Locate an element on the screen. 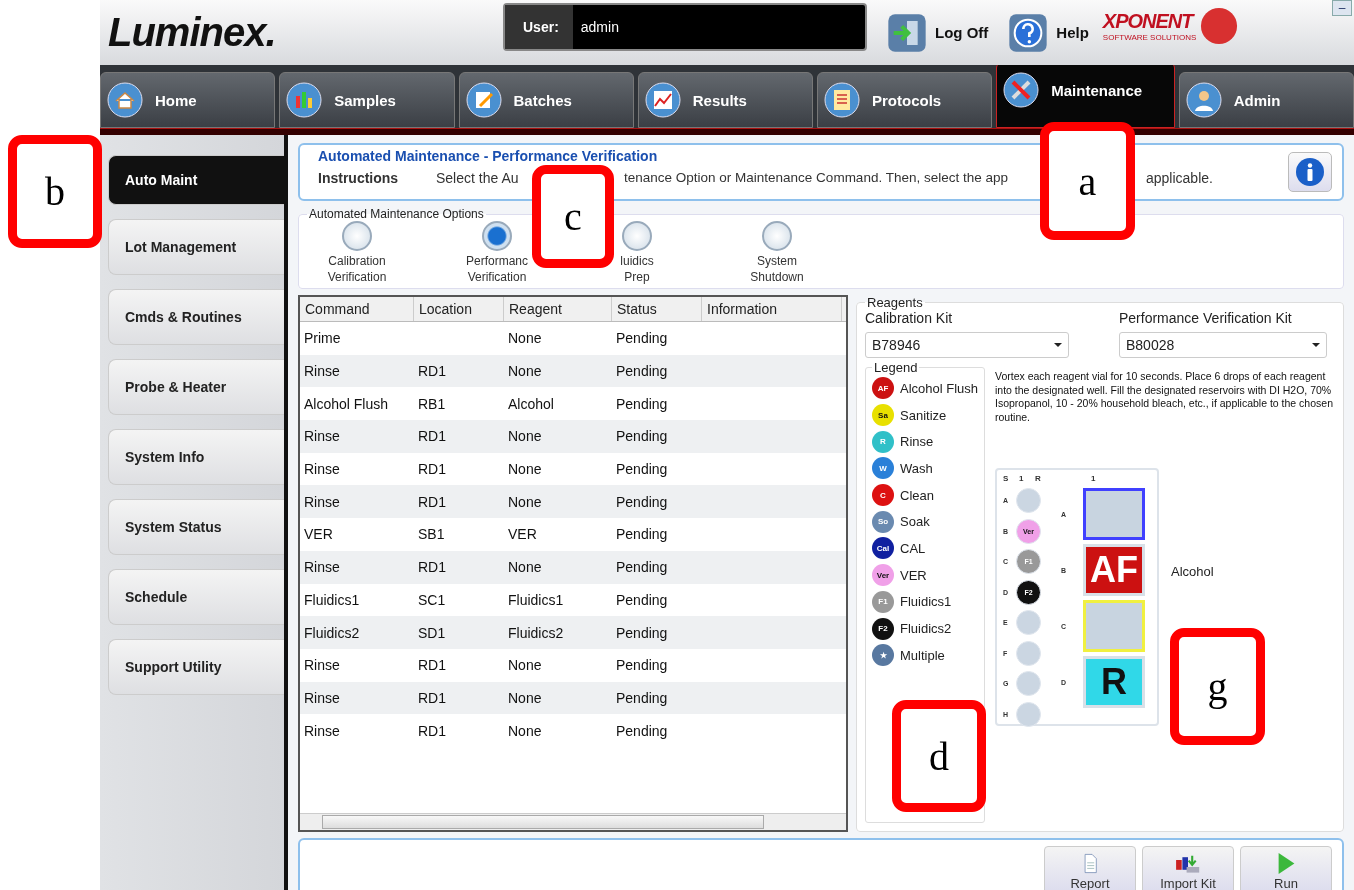 The width and height of the screenshot is (1354, 890). legend-label: VER is located at coordinates (913, 575).